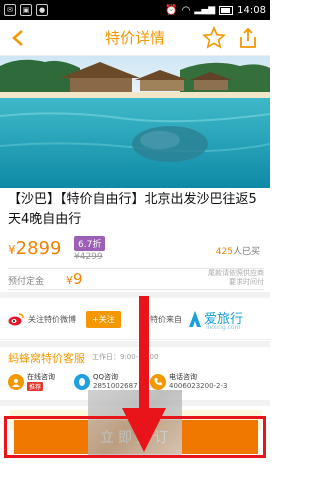 The width and height of the screenshot is (320, 480). What do you see at coordinates (46, 358) in the screenshot?
I see `service-title: 蚂蜂窝特价客服` at bounding box center [46, 358].